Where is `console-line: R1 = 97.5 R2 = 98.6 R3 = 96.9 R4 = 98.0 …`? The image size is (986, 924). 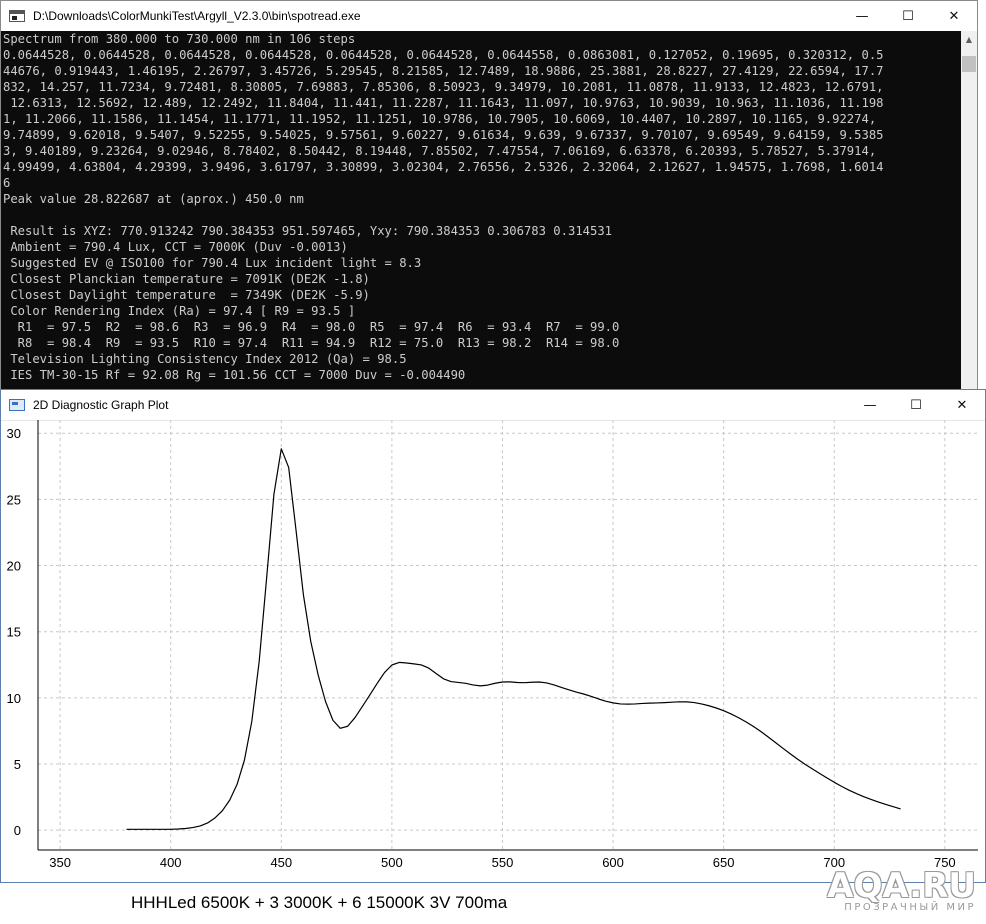
console-line: R1 = 97.5 R2 = 98.6 R3 = 96.9 R4 = 98.0 … is located at coordinates (311, 327).